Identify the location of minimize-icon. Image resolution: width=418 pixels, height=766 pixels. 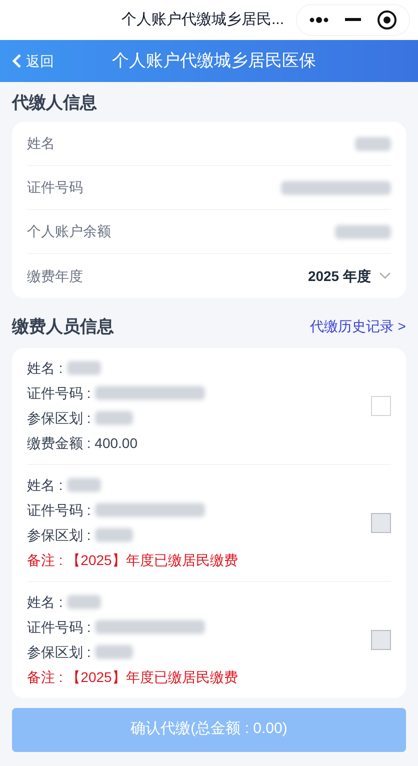
(353, 20).